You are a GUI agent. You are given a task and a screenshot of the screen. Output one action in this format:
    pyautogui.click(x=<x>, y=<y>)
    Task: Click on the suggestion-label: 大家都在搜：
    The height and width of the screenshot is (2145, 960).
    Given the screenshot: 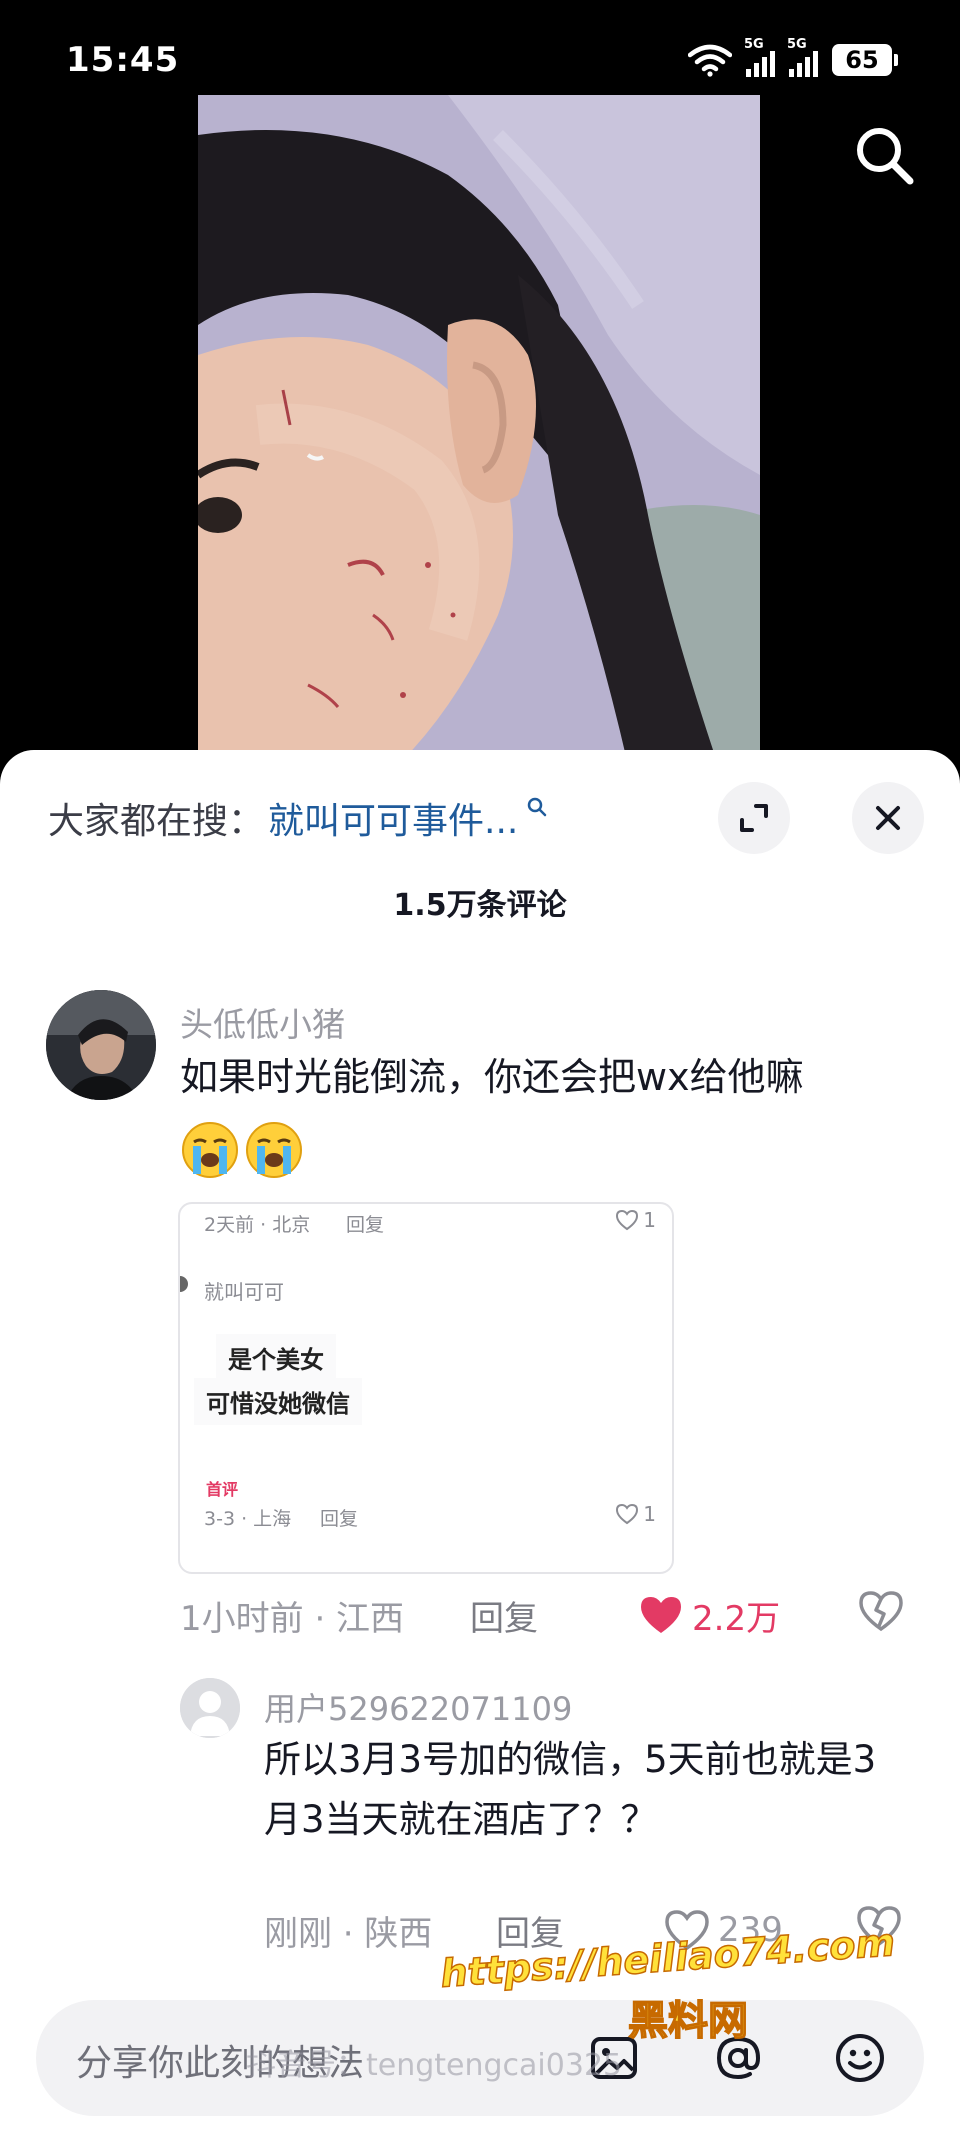 What is the action you would take?
    pyautogui.click(x=156, y=821)
    